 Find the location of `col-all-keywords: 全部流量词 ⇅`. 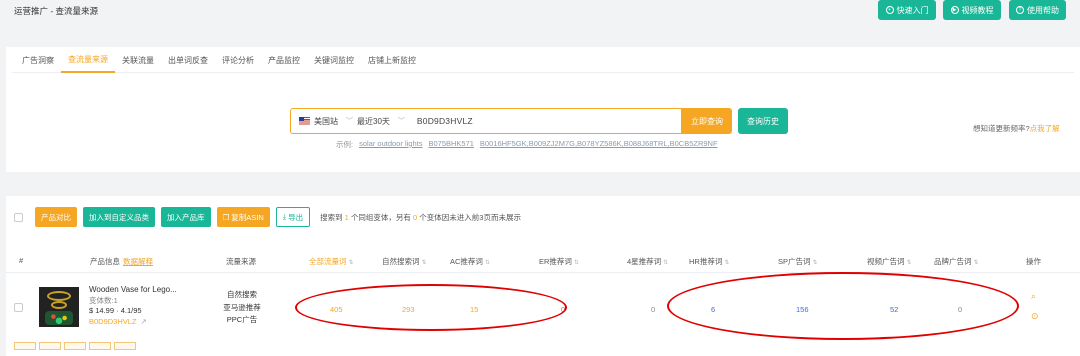

col-all-keywords: 全部流量词 ⇅ is located at coordinates (331, 261).